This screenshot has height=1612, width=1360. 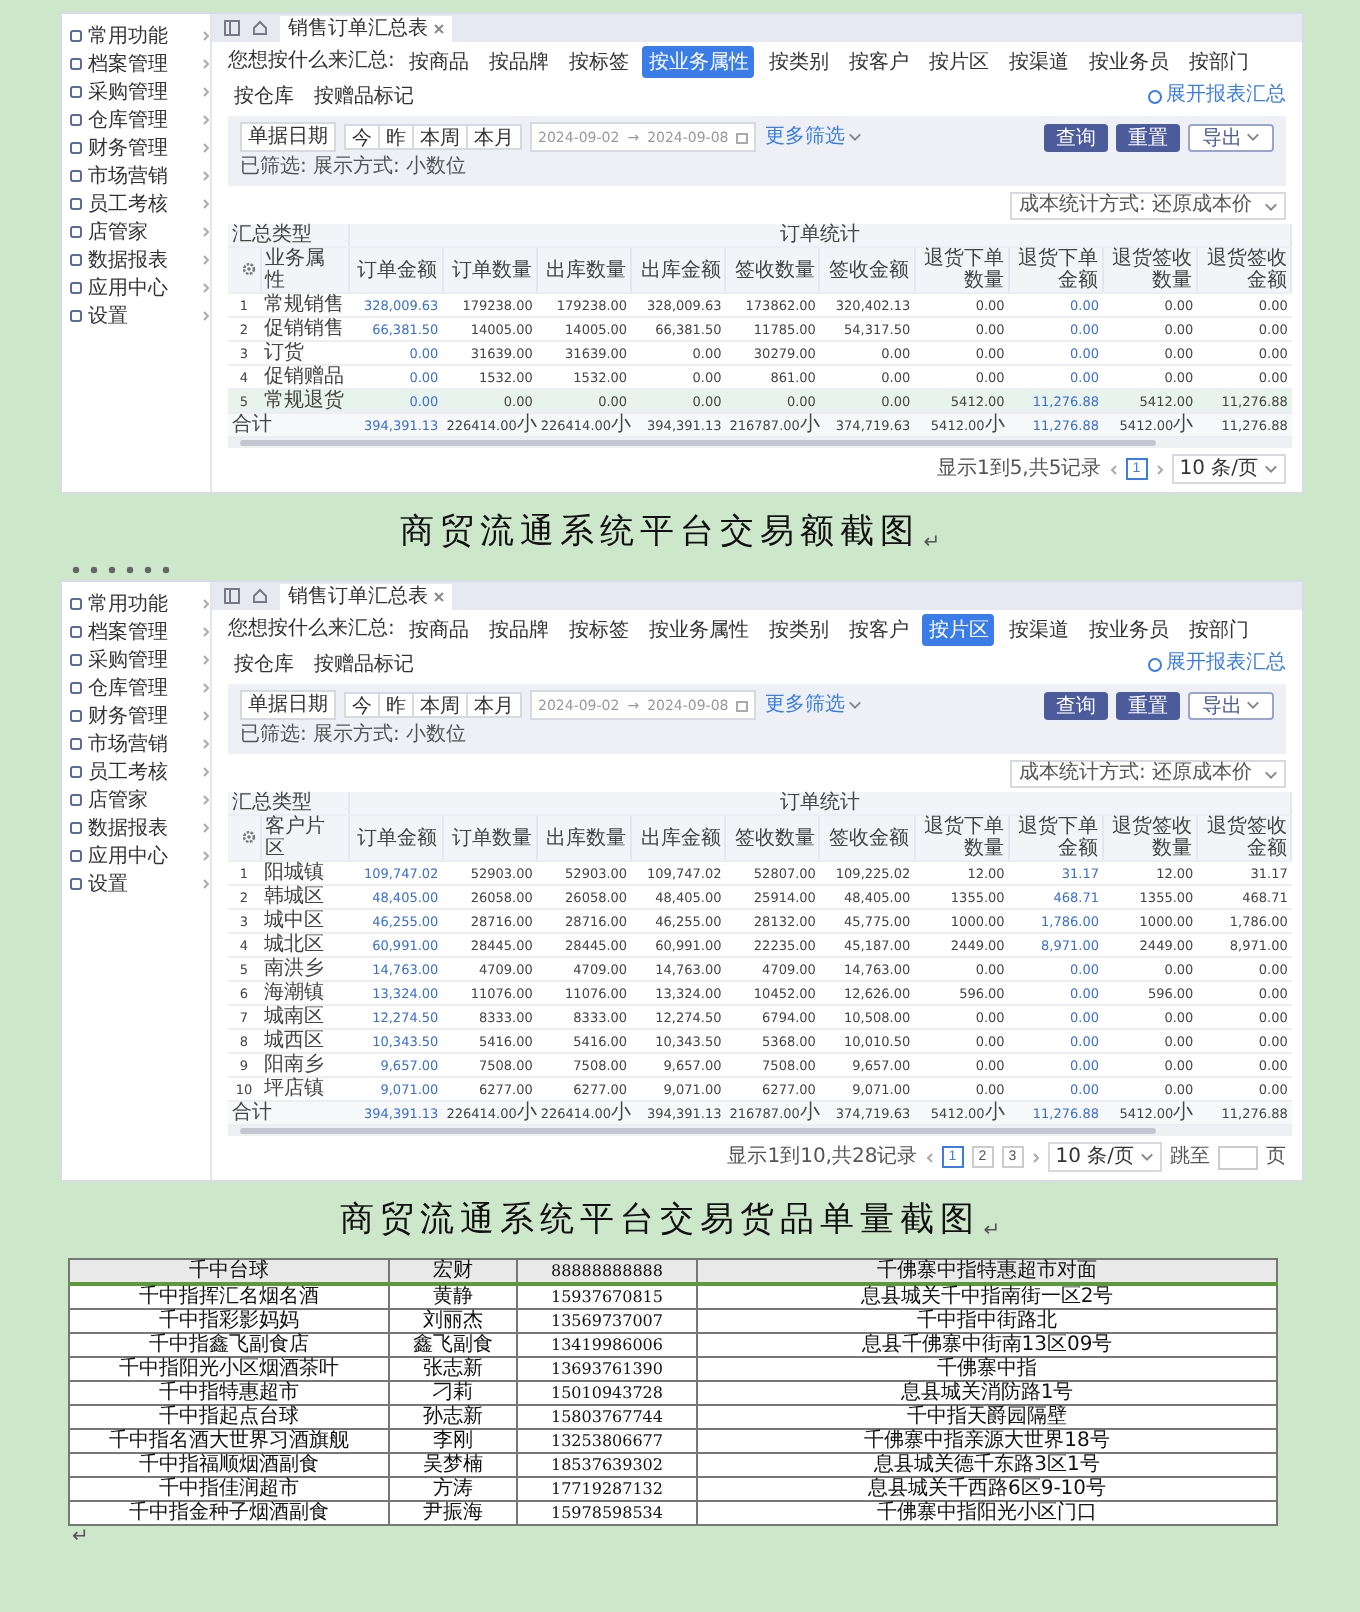 I want to click on table-cell: 吴梦楠, so click(x=453, y=1465).